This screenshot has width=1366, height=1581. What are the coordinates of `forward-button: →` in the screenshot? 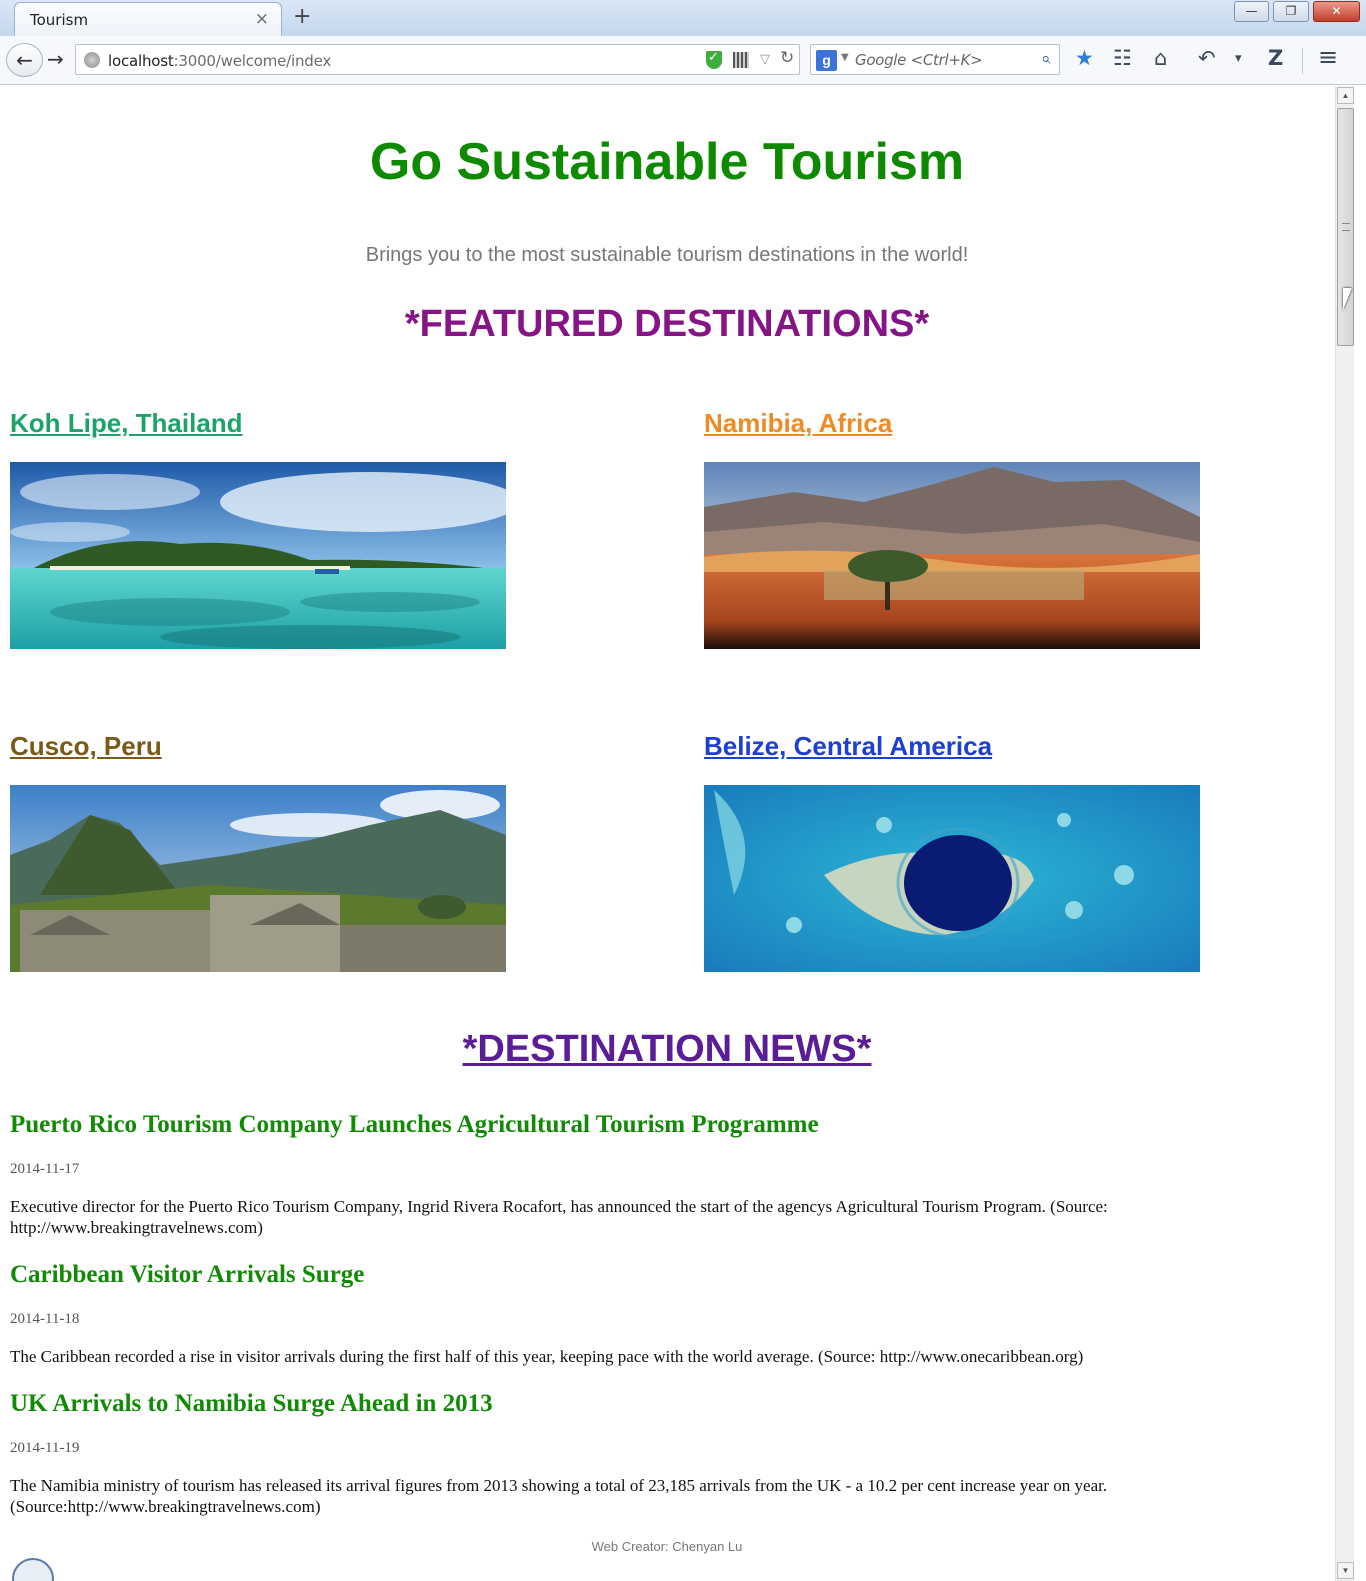 It's located at (55, 59).